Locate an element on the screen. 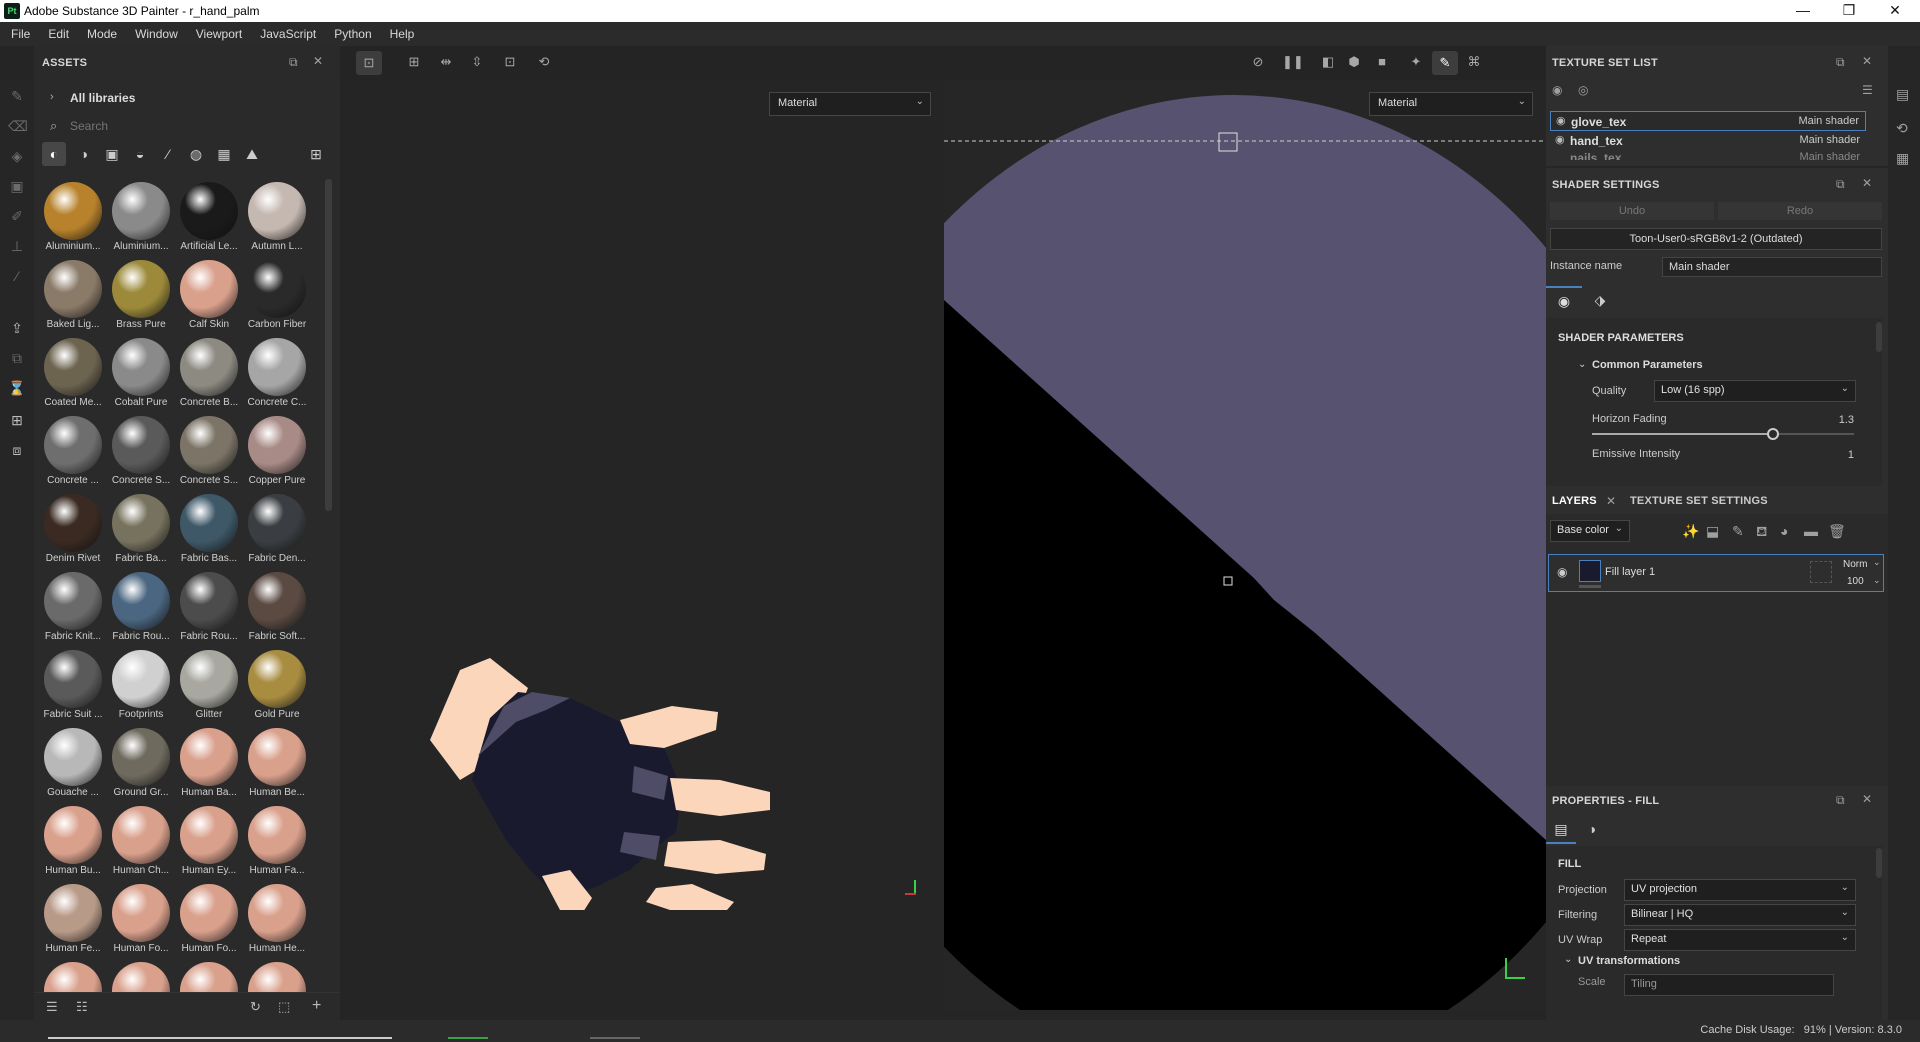  add-effect-icon: ✨ is located at coordinates (1690, 531).